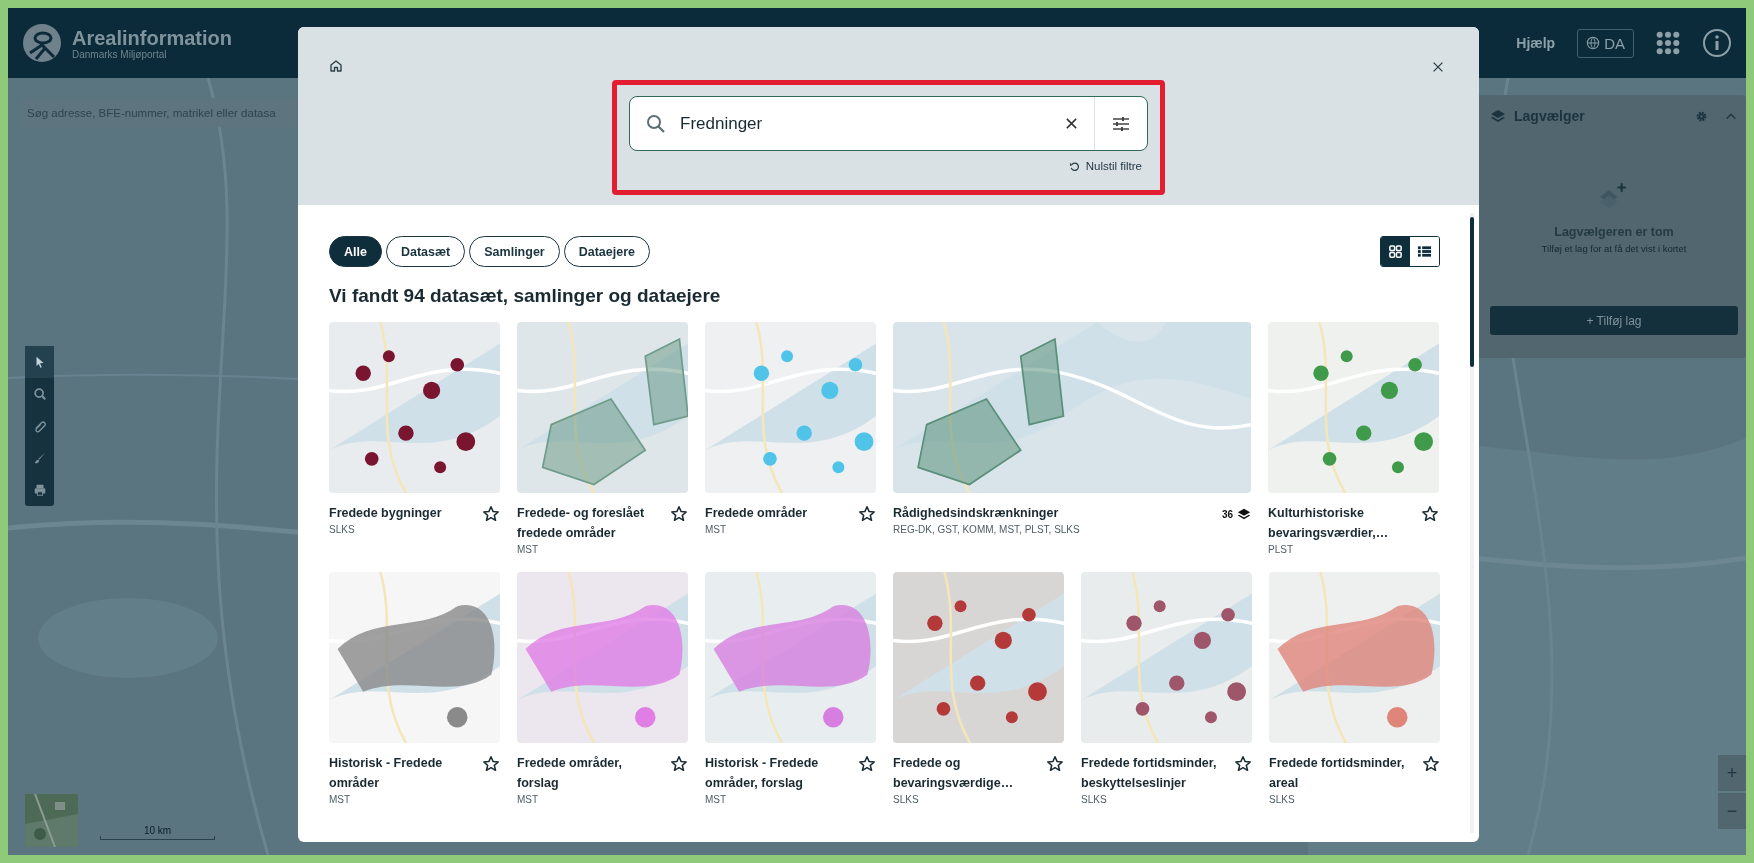 Image resolution: width=1754 pixels, height=863 pixels. Describe the element at coordinates (120, 54) in the screenshot. I see `app-subtitle: Danmarks Miljøportal` at that location.